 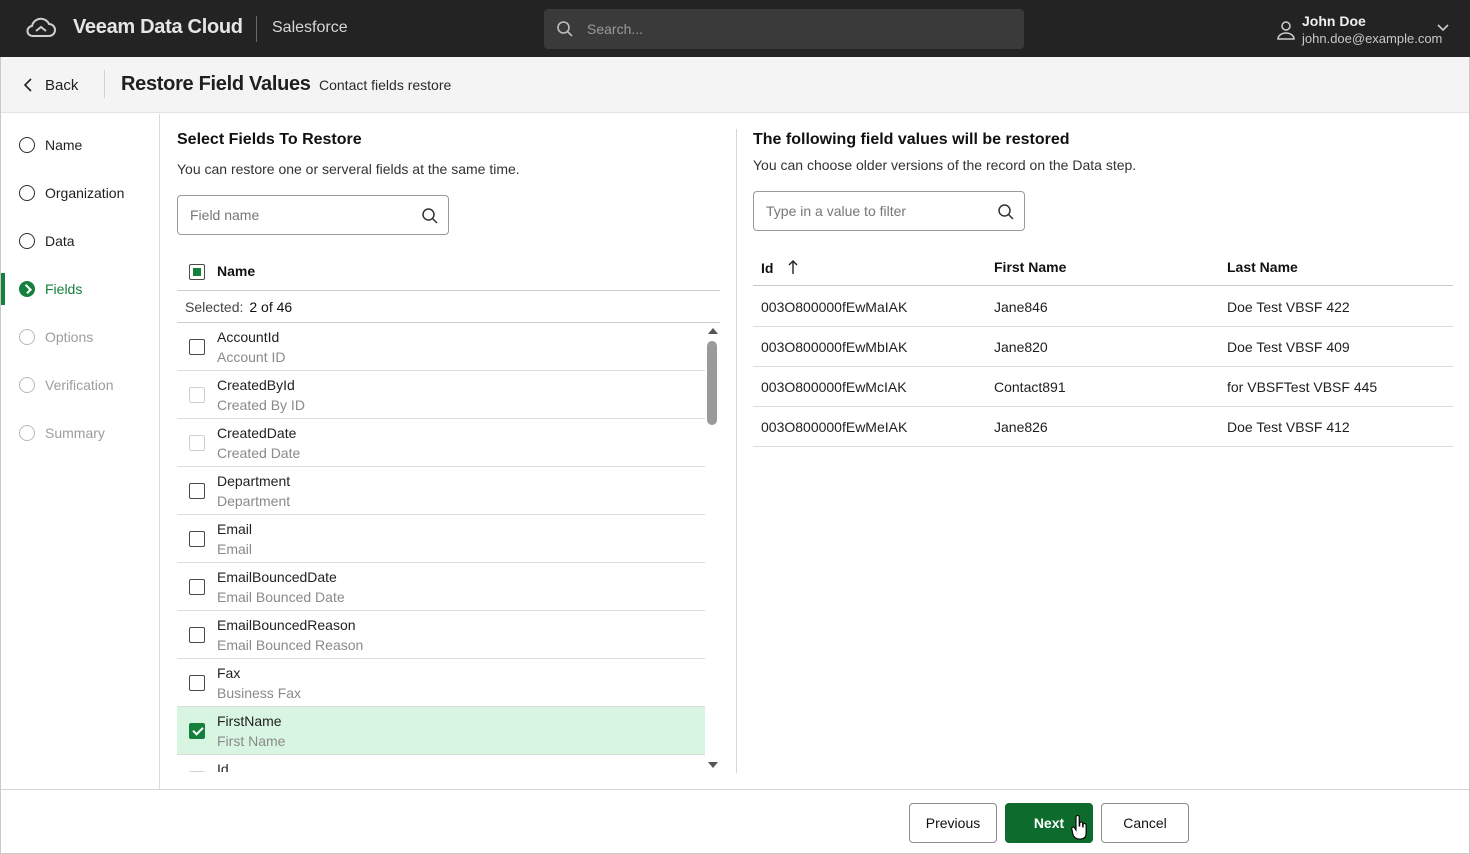 I want to click on cell-id: 003O800000fEwMeIAK, so click(x=834, y=427).